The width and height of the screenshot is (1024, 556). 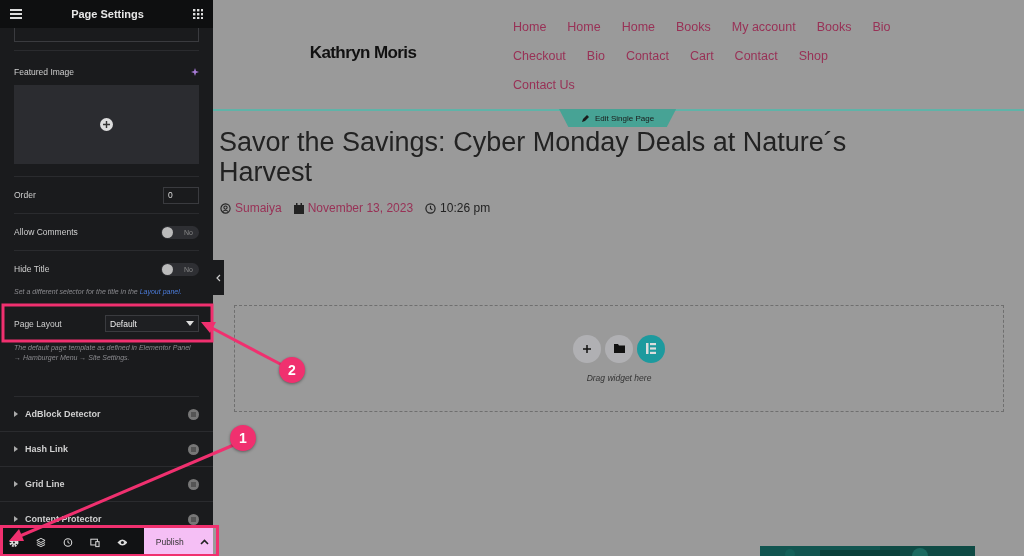 I want to click on menu-icon, so click(x=16, y=14).